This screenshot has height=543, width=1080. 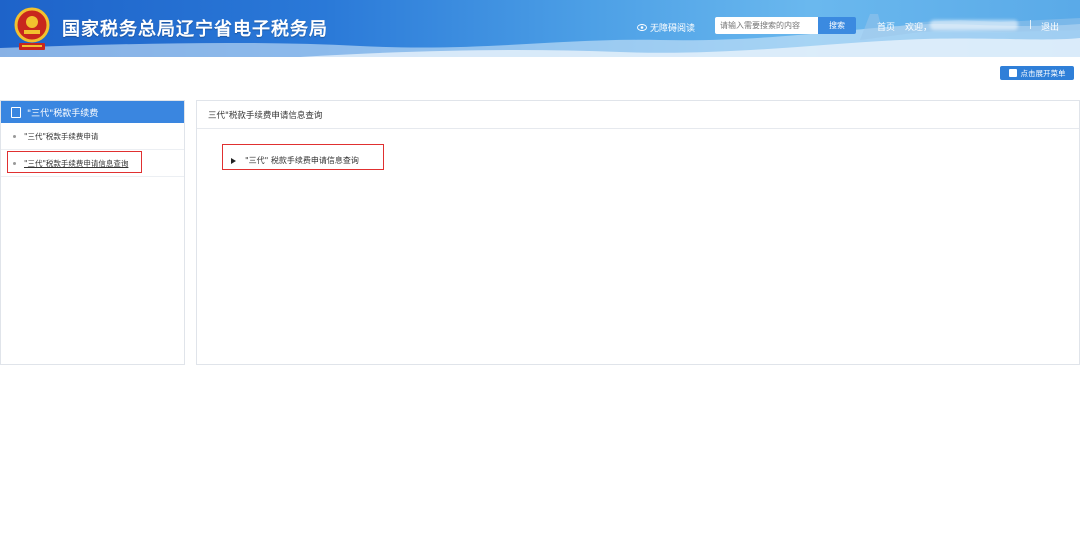 I want to click on accessible-reading-label: 无障碍阅读, so click(x=673, y=29).